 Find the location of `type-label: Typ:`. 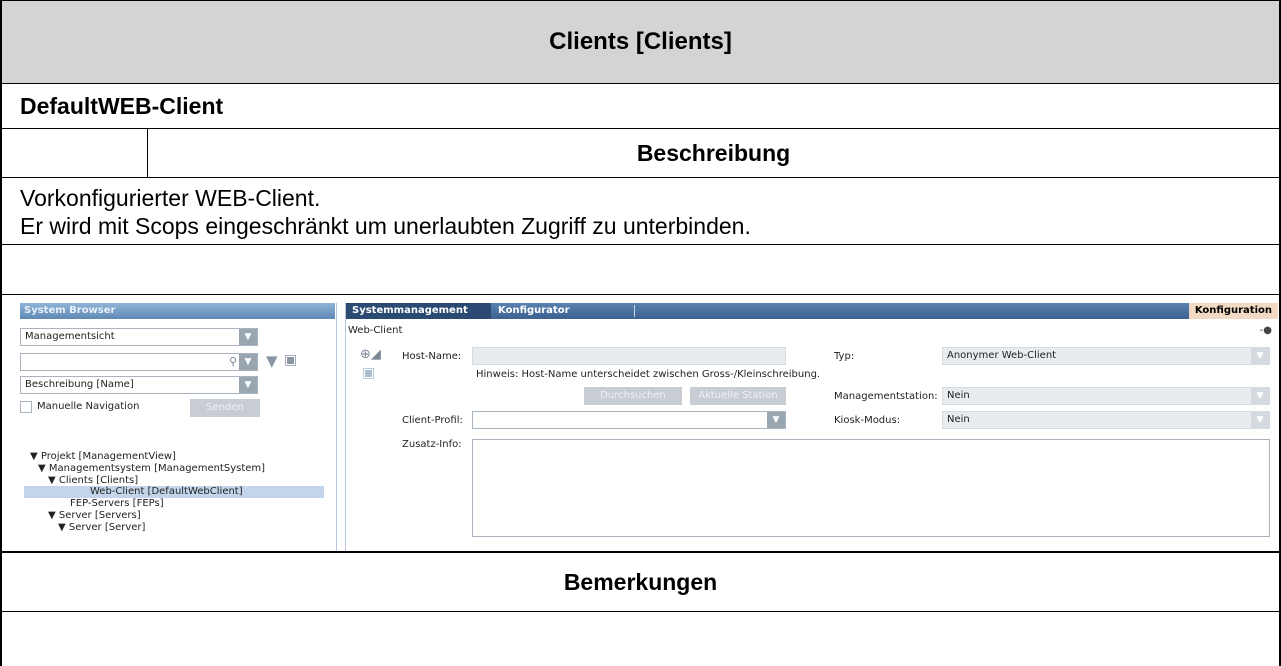

type-label: Typ: is located at coordinates (844, 356).